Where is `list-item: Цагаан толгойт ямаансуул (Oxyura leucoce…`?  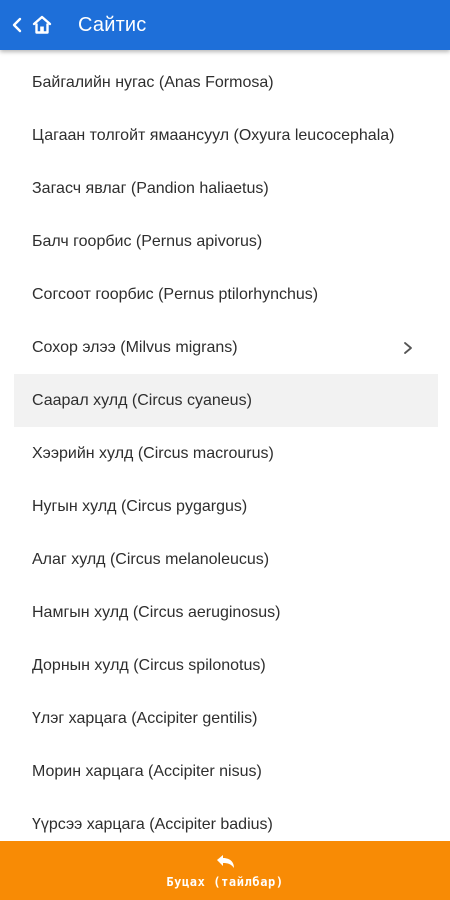
list-item: Цагаан толгойт ямаансуул (Oxyura leucoce… is located at coordinates (225, 135).